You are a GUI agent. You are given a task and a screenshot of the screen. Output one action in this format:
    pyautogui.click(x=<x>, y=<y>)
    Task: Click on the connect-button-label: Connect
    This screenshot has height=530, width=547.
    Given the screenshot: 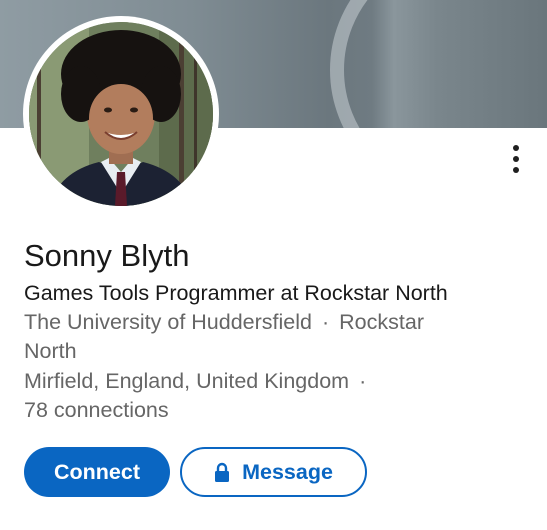 What is the action you would take?
    pyautogui.click(x=97, y=471)
    